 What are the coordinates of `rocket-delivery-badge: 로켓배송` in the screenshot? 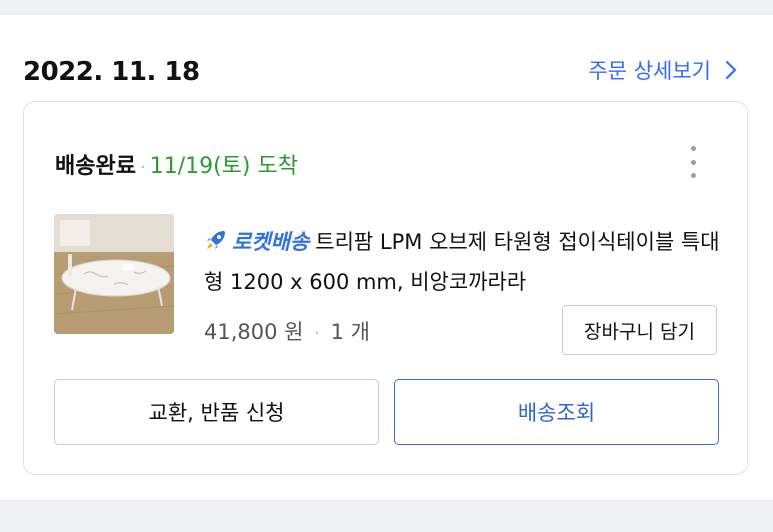 It's located at (256, 242).